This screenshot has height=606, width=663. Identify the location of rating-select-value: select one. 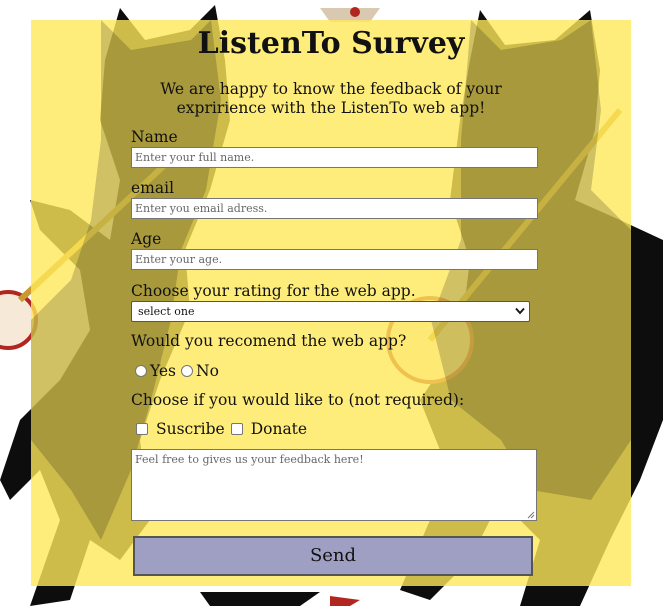
(166, 311).